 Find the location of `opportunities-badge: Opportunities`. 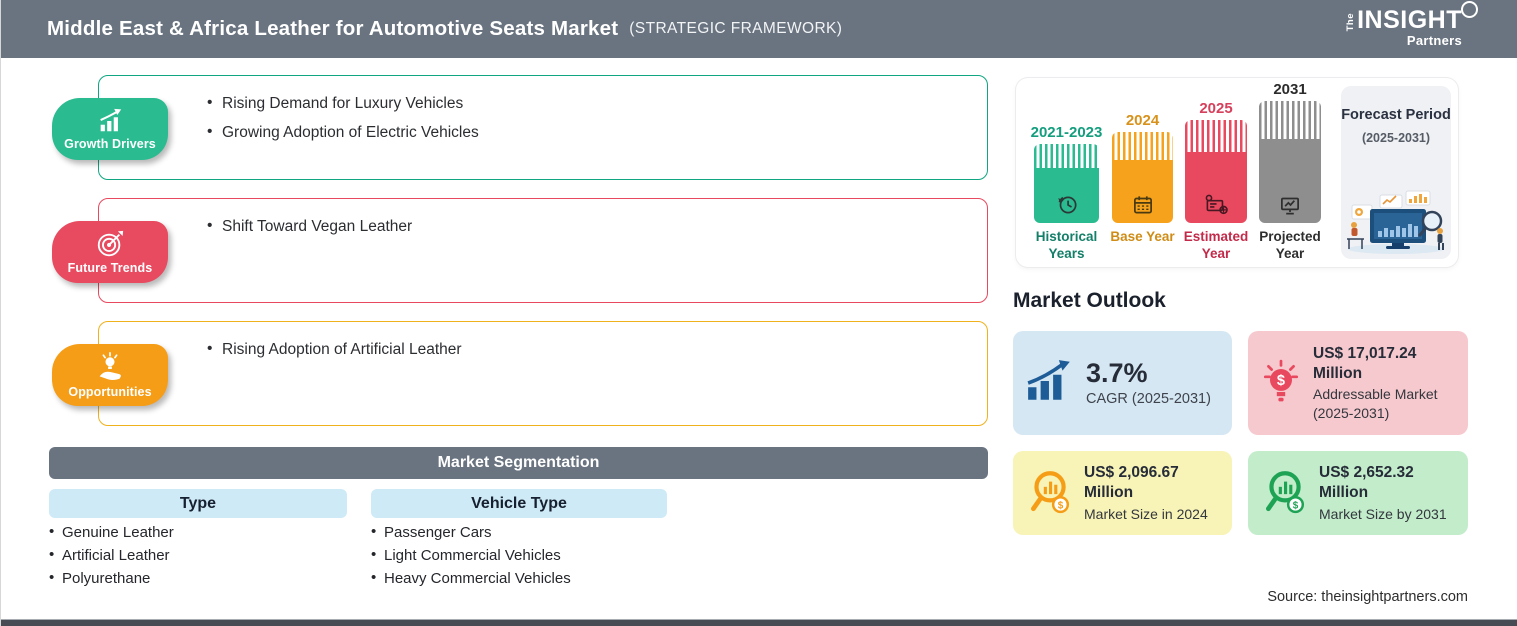

opportunities-badge: Opportunities is located at coordinates (110, 375).